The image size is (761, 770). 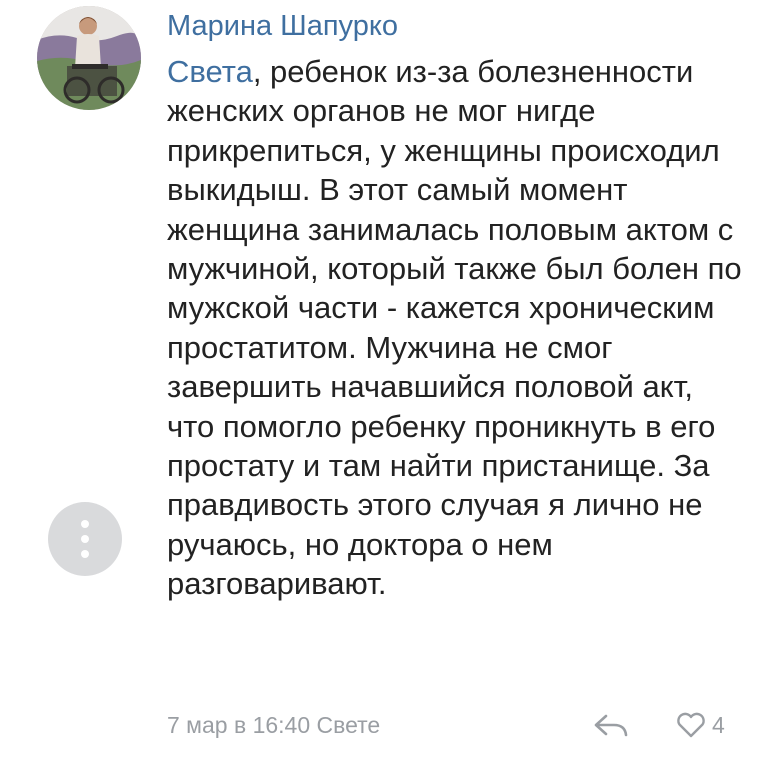 I want to click on more-button, so click(x=85, y=539).